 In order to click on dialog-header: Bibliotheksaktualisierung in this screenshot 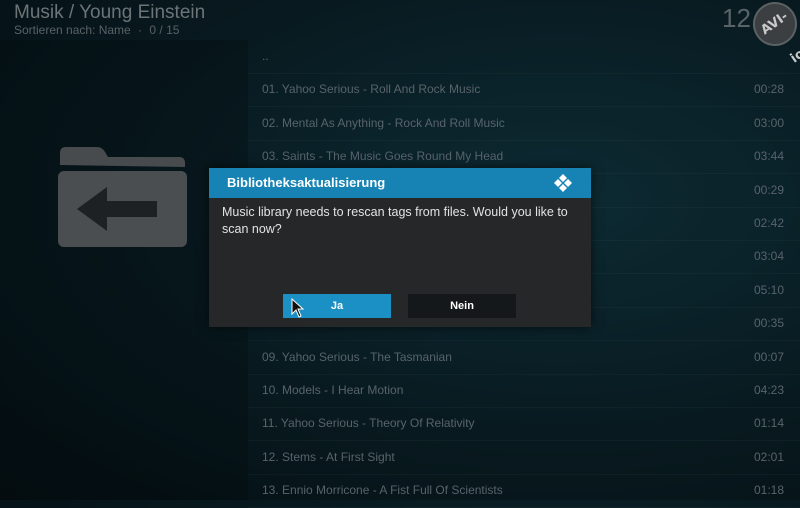, I will do `click(400, 183)`.